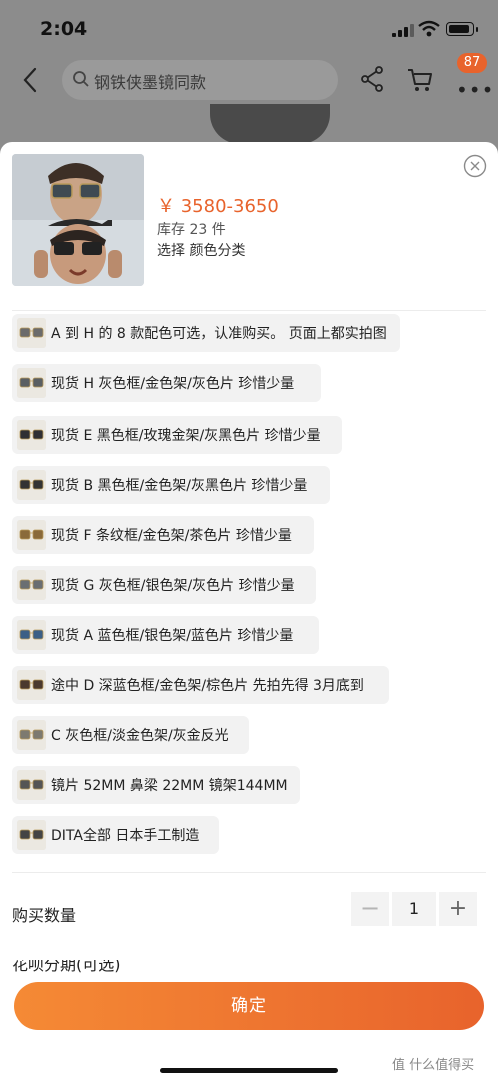 Image resolution: width=498 pixels, height=1080 pixels. I want to click on quantity-decrease-button: −, so click(370, 909).